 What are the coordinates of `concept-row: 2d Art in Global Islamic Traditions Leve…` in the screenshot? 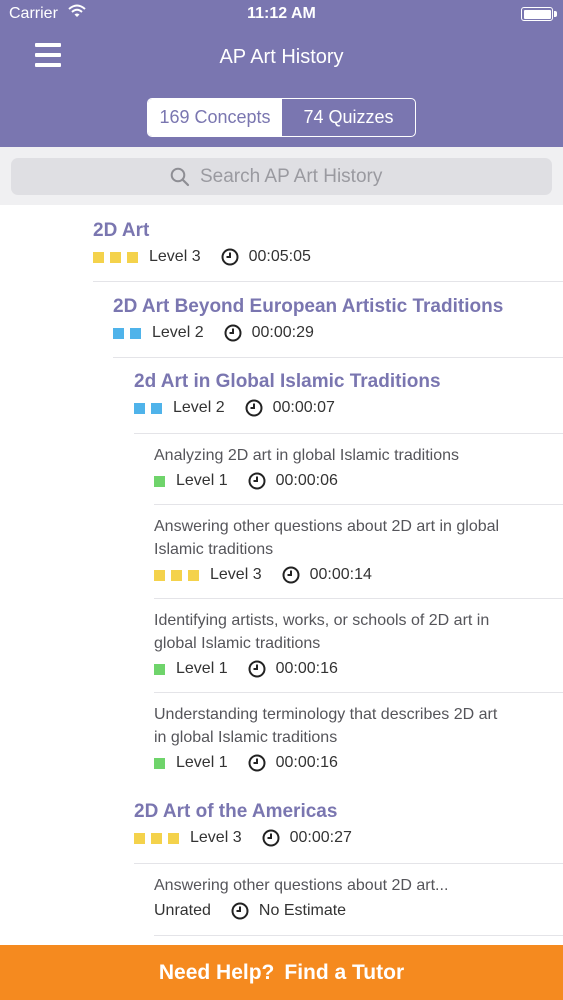 It's located at (348, 396).